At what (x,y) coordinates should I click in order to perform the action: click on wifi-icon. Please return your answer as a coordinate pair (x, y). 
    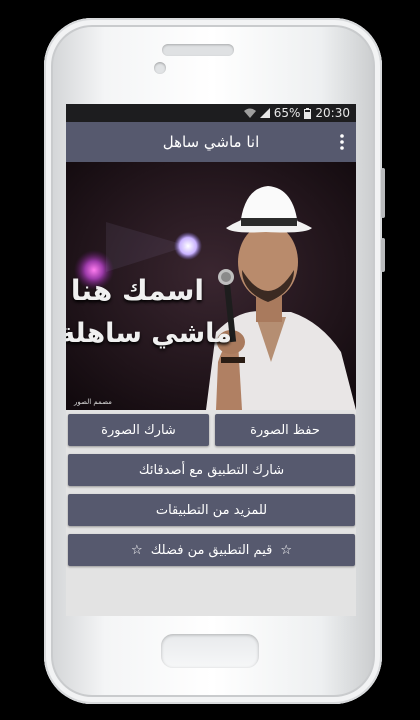
    Looking at the image, I should click on (249, 113).